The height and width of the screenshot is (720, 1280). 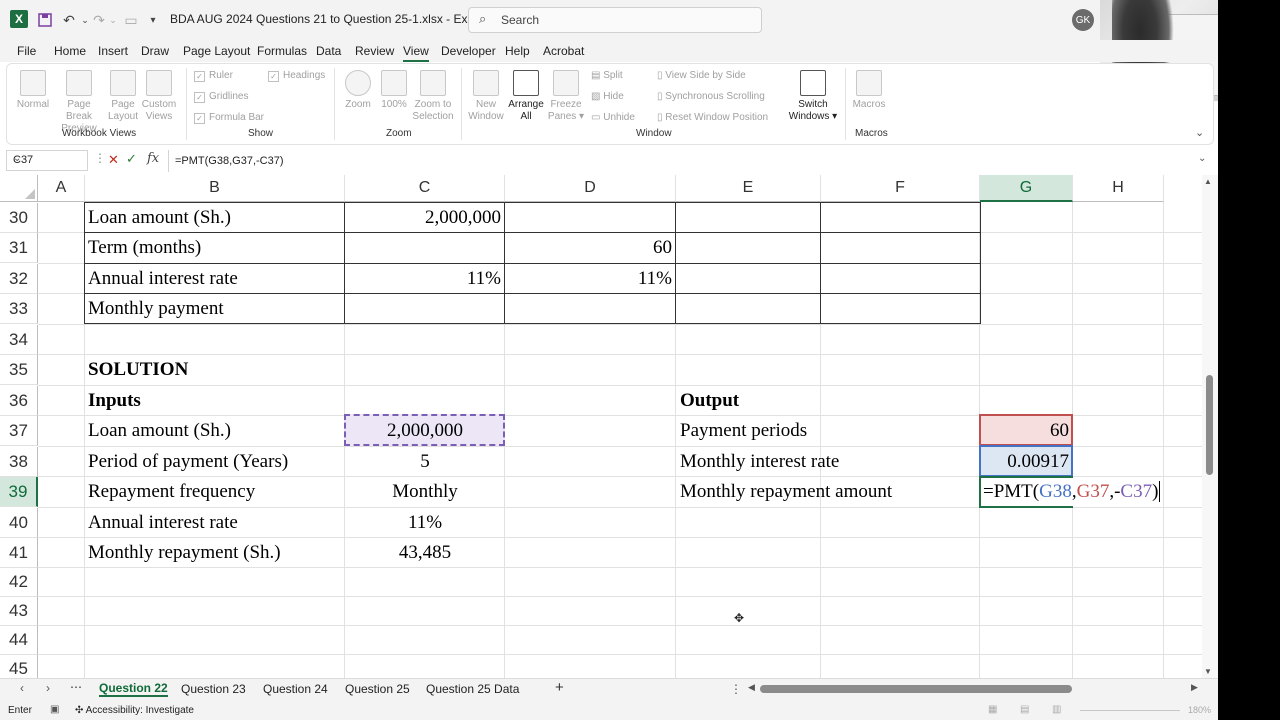 I want to click on normal-view-button: Normal, so click(x=33, y=90).